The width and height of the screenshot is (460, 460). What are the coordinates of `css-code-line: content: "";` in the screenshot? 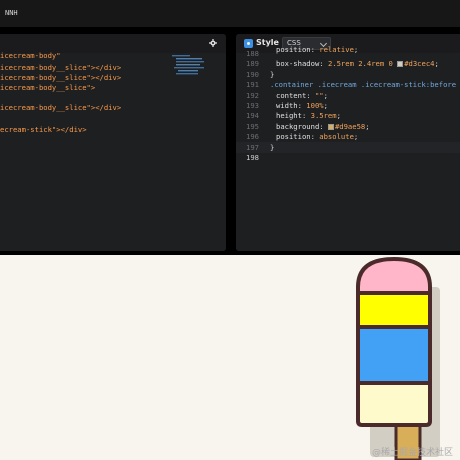 It's located at (302, 95).